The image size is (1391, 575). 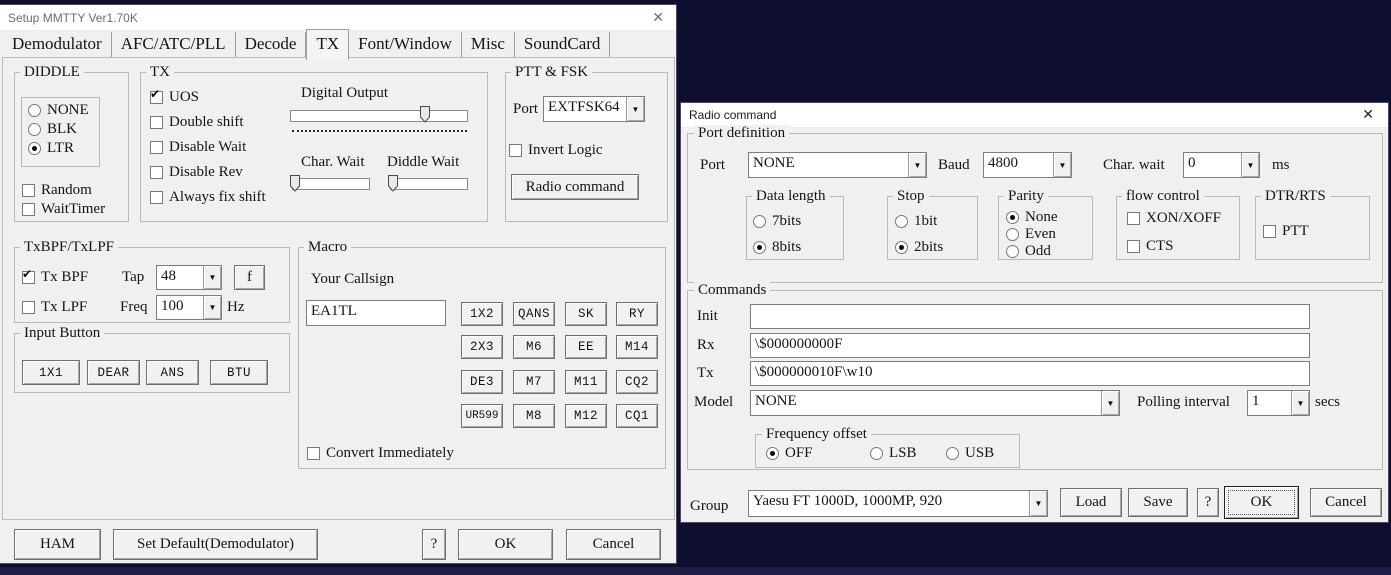 What do you see at coordinates (1261, 502) in the screenshot?
I see `radio-ok-button: OK` at bounding box center [1261, 502].